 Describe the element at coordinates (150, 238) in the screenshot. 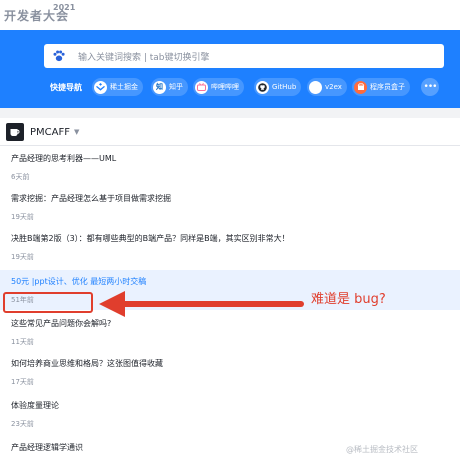

I see `feed-item-title: 决胜B端第2版（3）：都有哪些典型的B端产品？同样是B端，其实区别非常大！` at that location.